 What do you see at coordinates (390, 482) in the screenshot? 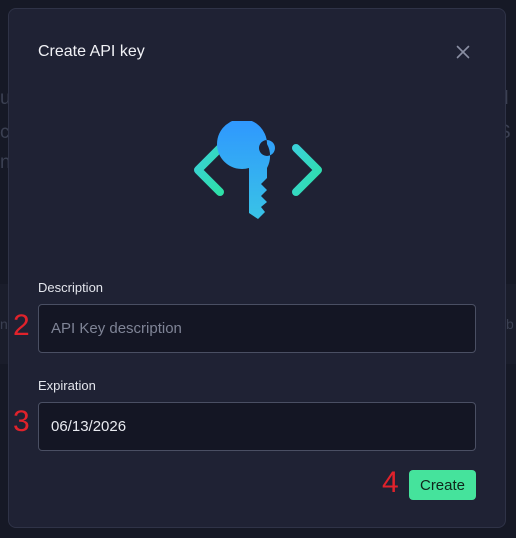
I see `annotation-marker-4: 4` at bounding box center [390, 482].